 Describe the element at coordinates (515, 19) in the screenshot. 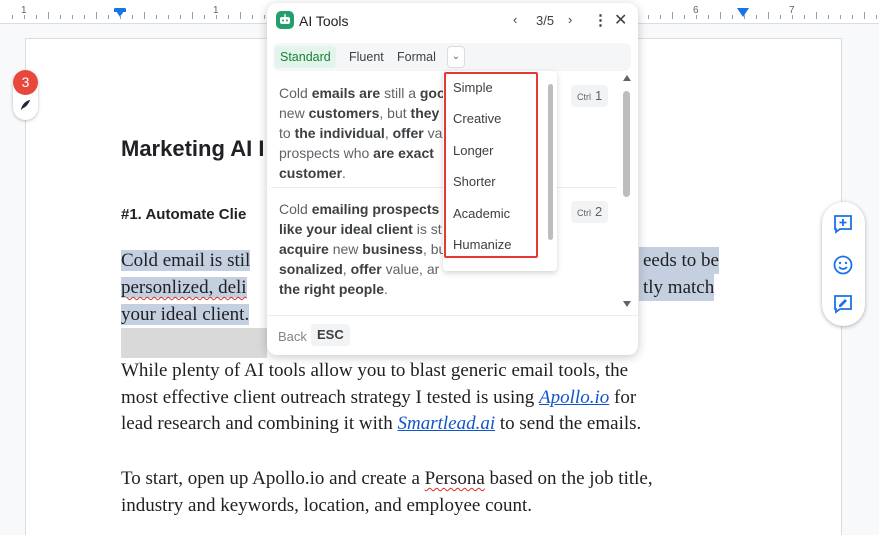

I see `prev-suggestion-button: ‹` at that location.